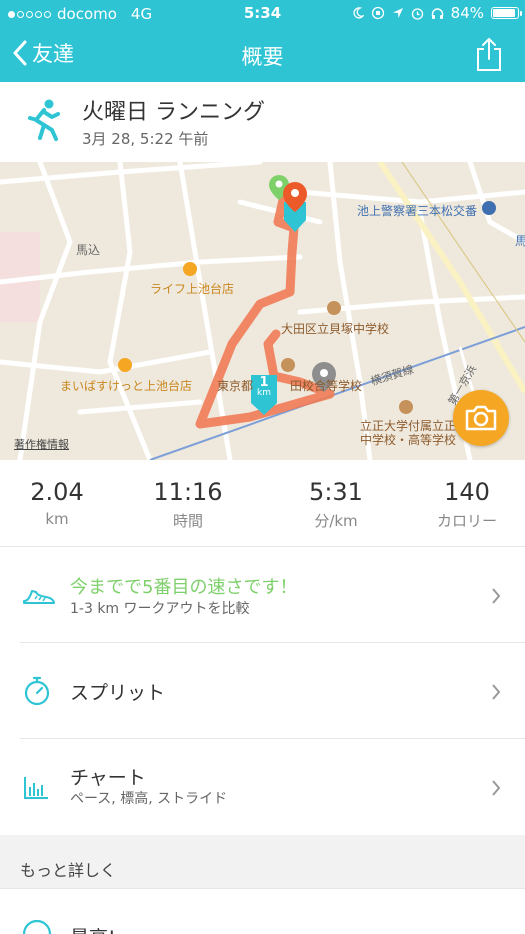  What do you see at coordinates (262, 14) in the screenshot?
I see `status-bar: docomo 4G 5:34 84%` at bounding box center [262, 14].